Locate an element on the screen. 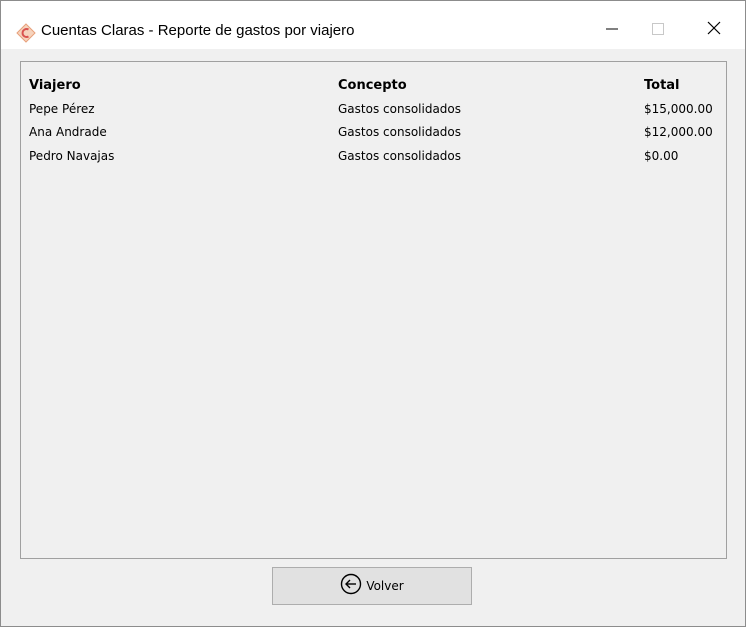 This screenshot has width=746, height=627. volver-button: Volver is located at coordinates (372, 586).